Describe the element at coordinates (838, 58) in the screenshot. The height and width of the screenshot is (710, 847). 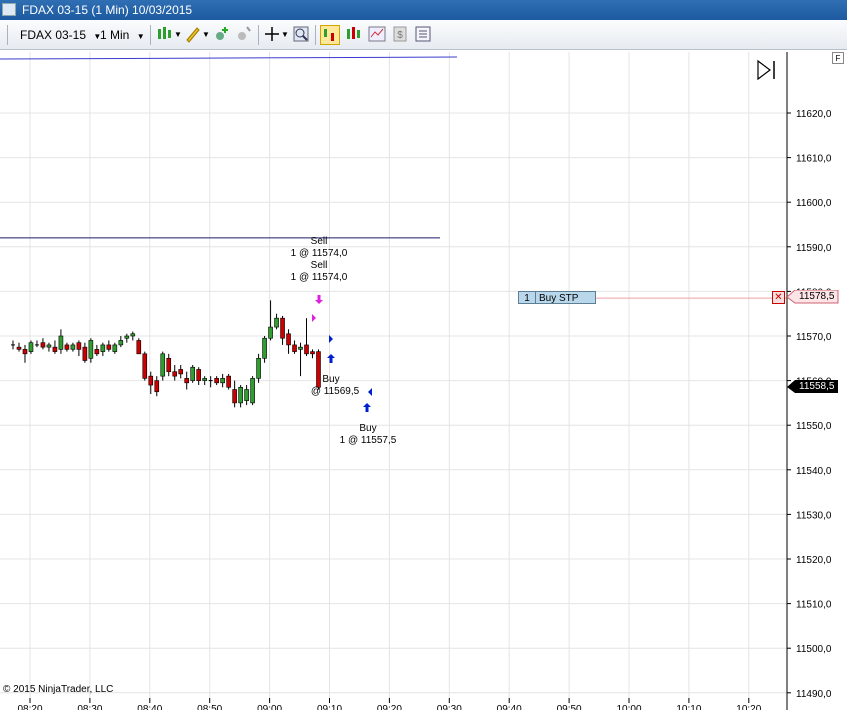
I see `chart-properties-f-button: F` at that location.